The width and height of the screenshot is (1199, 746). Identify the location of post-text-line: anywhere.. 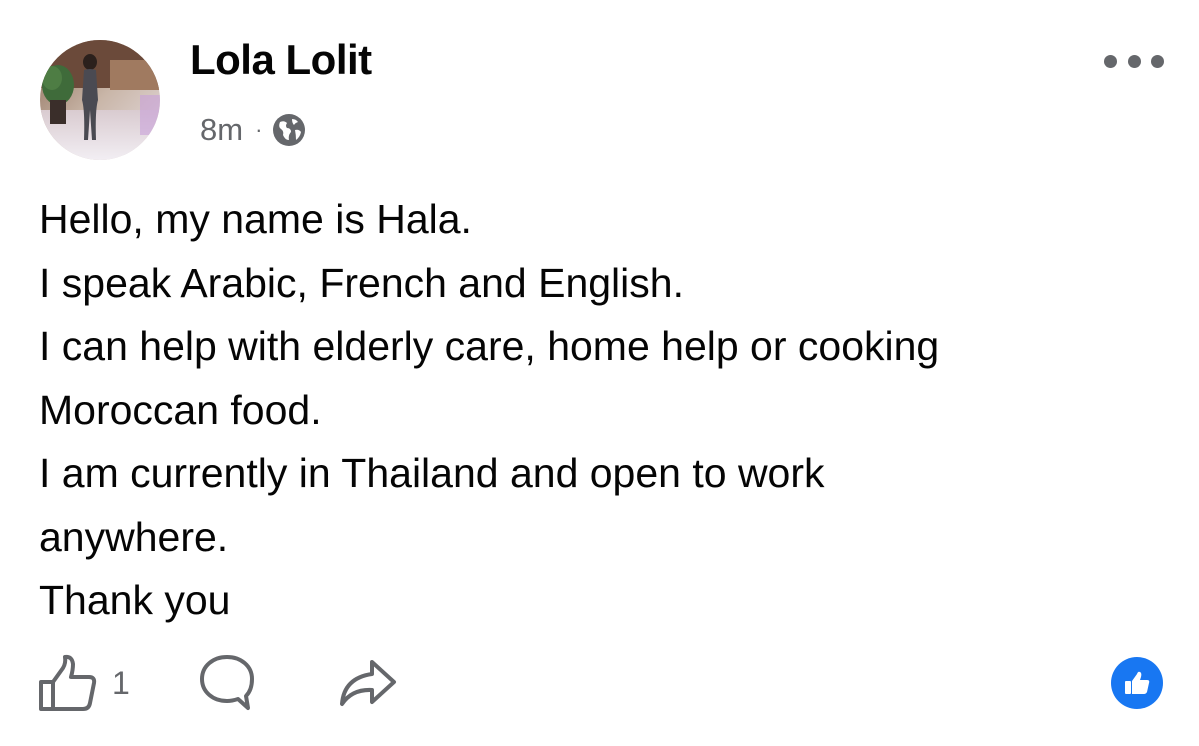
(134, 536).